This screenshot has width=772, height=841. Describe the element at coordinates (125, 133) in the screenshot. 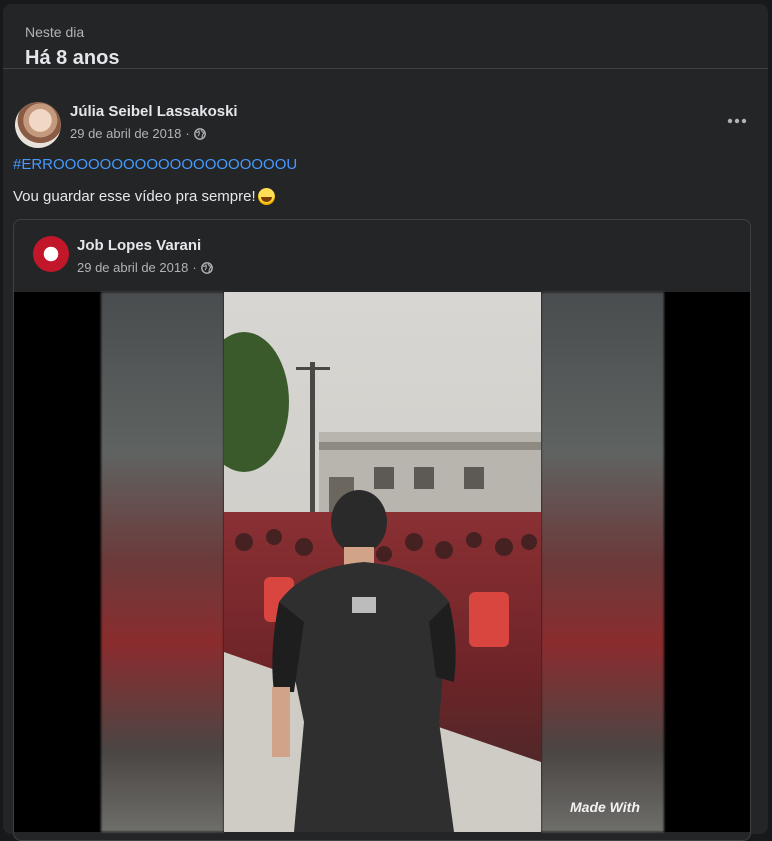

I see `post-date: 29 de abril de 2018` at that location.